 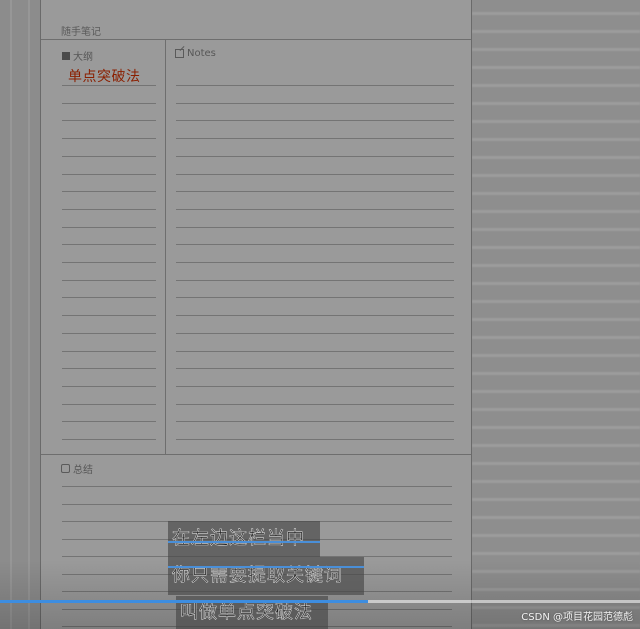 I want to click on outline-entry: 单点突破法, so click(x=104, y=77).